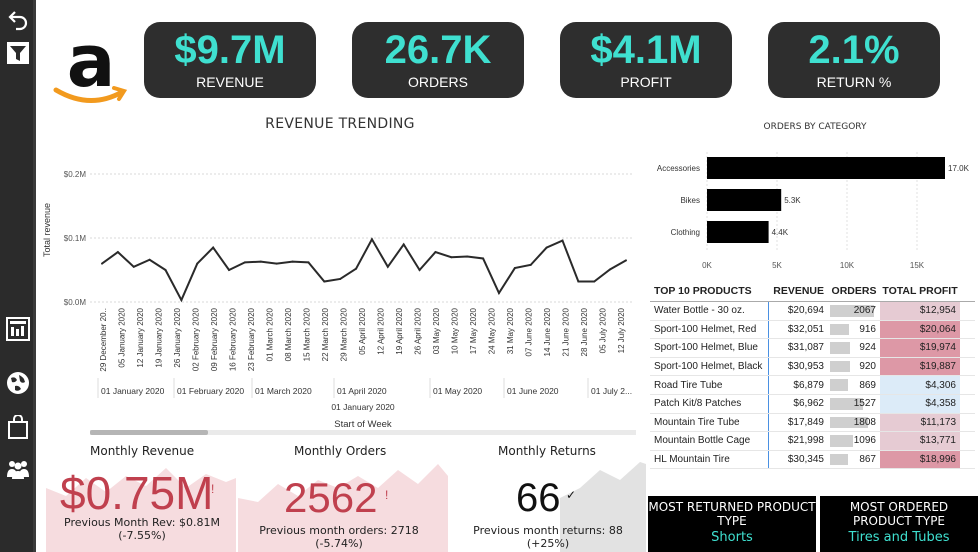  What do you see at coordinates (920, 403) in the screenshot?
I see `product-profit: $4,358` at bounding box center [920, 403].